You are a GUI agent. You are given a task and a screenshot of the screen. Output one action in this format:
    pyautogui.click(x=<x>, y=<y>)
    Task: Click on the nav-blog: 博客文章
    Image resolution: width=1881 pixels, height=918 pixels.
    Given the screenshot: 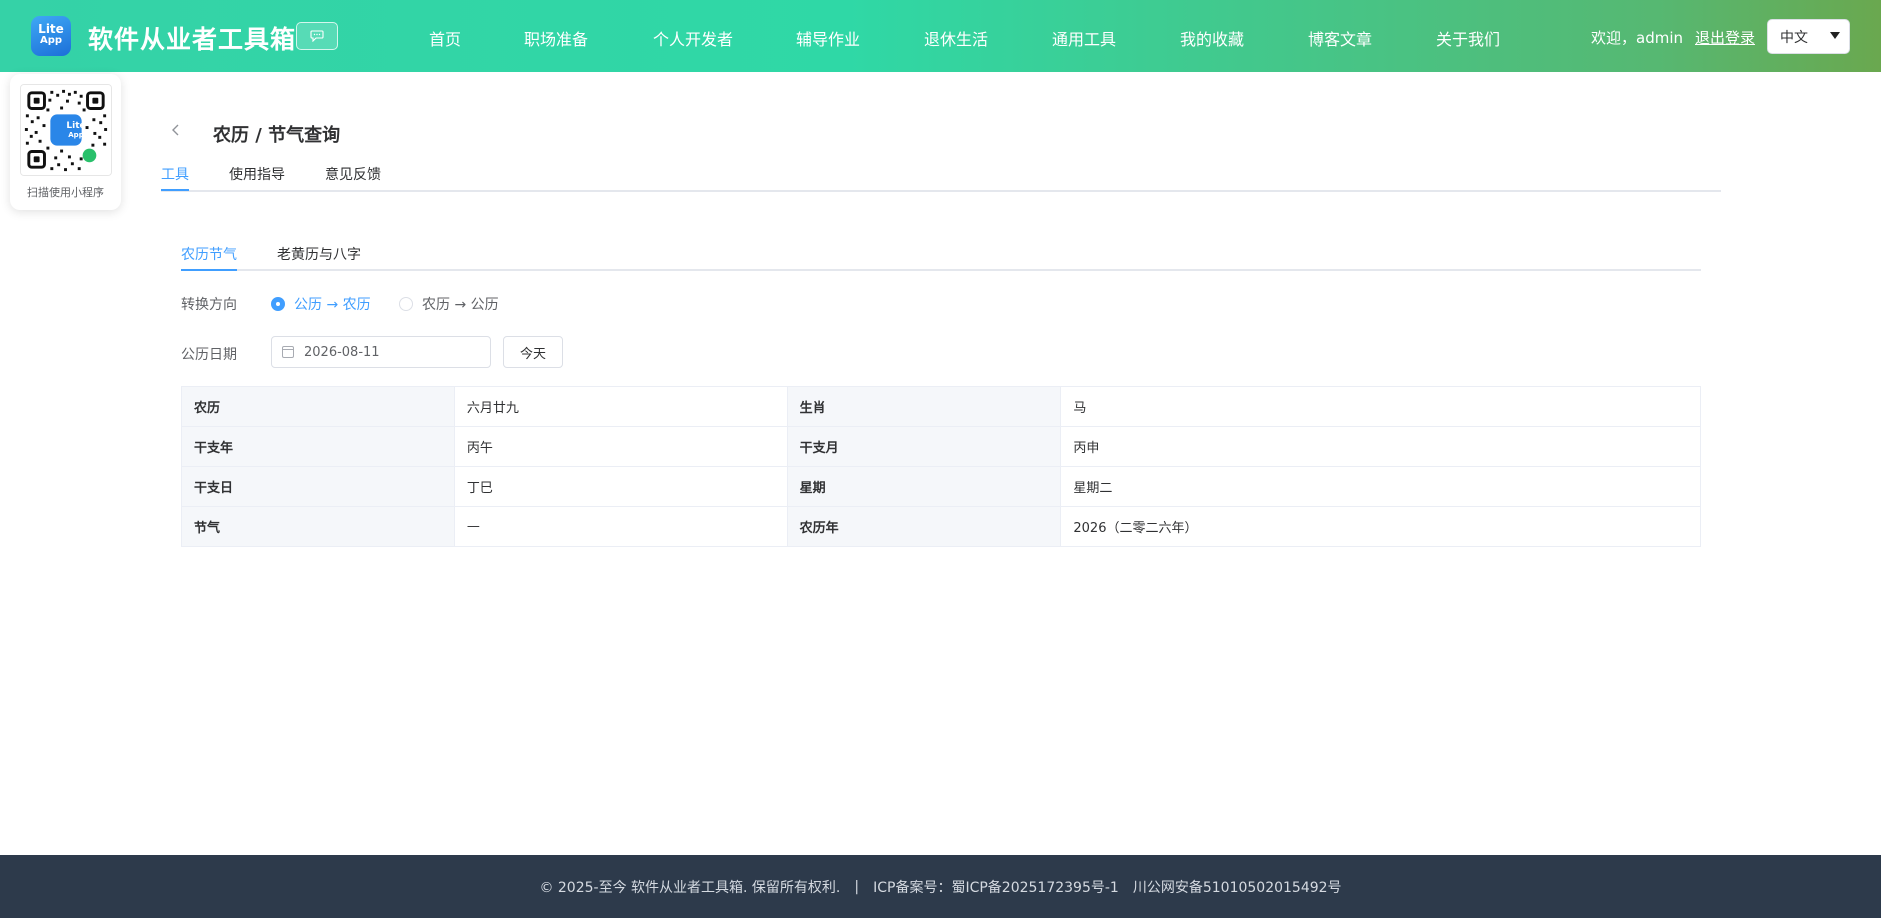 What is the action you would take?
    pyautogui.click(x=1340, y=38)
    